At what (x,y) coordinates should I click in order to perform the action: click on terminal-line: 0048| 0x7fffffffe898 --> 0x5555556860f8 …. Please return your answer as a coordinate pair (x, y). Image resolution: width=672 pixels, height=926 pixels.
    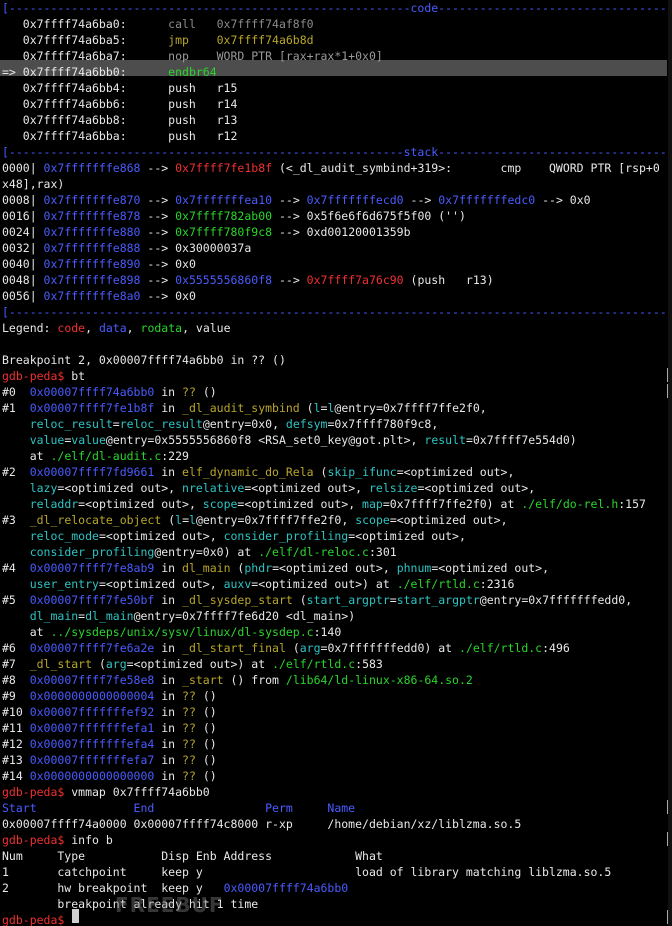
    Looking at the image, I should click on (248, 280).